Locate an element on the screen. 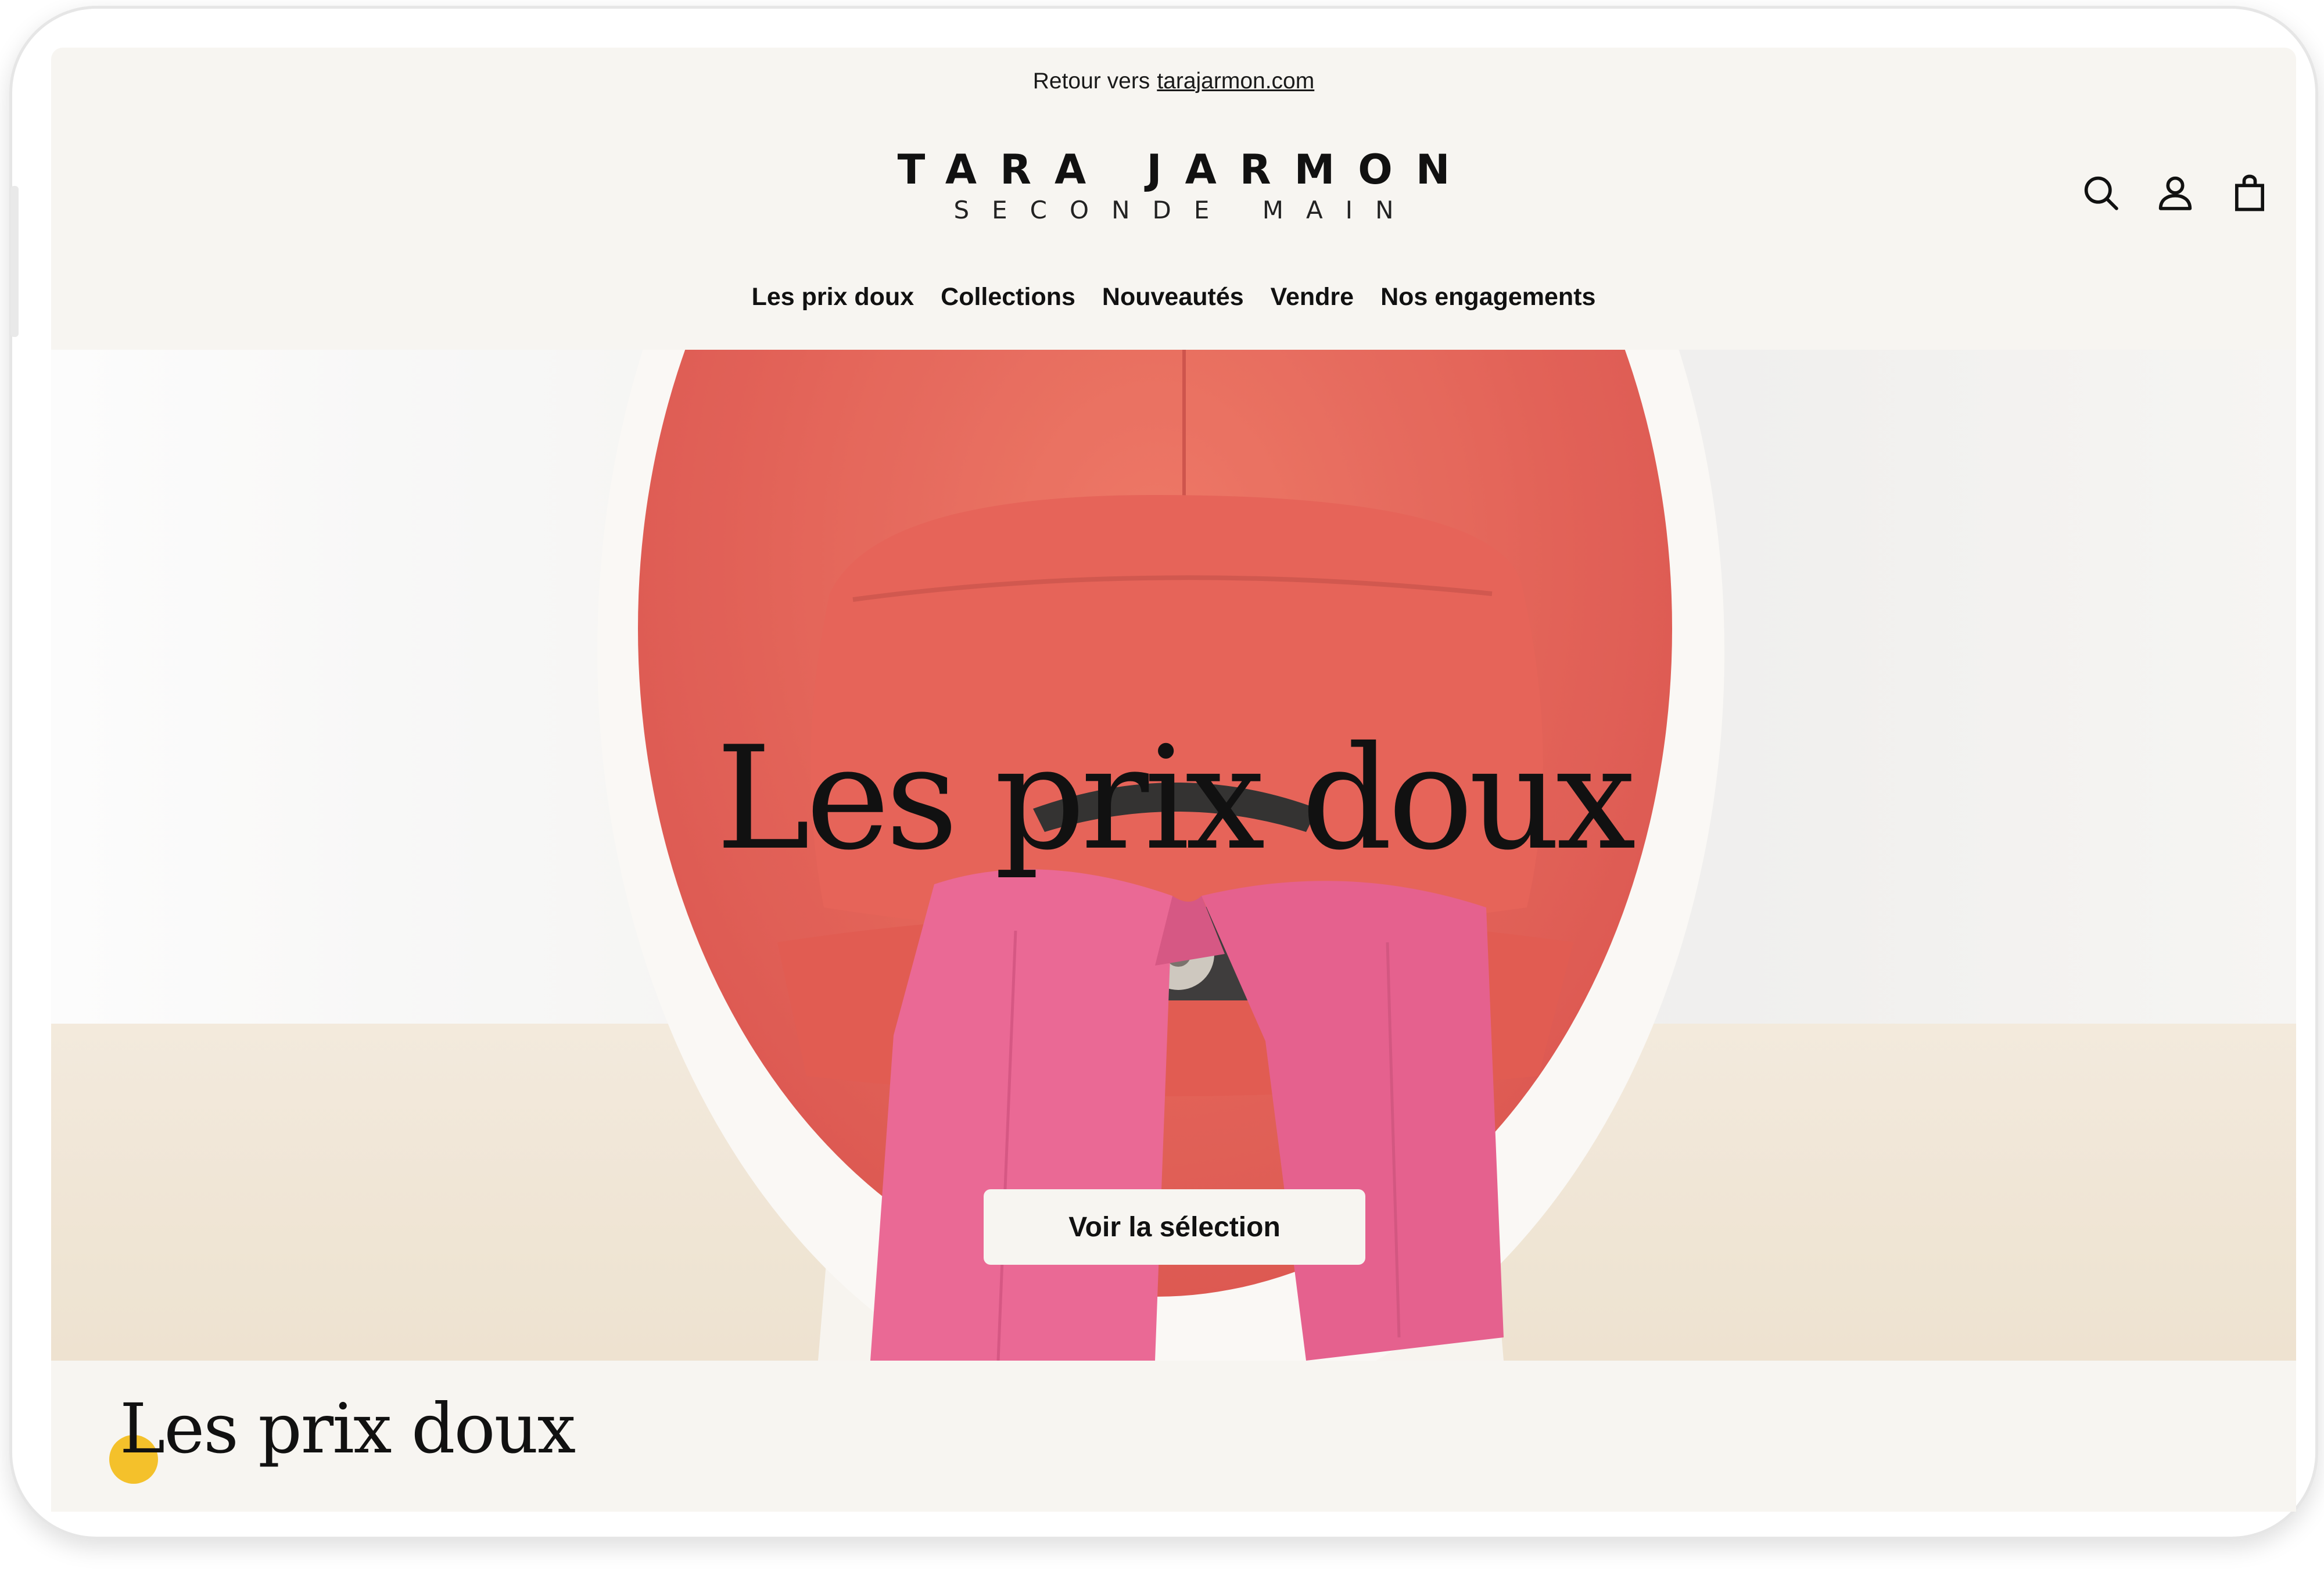 The height and width of the screenshot is (1575, 2324). section-title: Les prix doux is located at coordinates (348, 1429).